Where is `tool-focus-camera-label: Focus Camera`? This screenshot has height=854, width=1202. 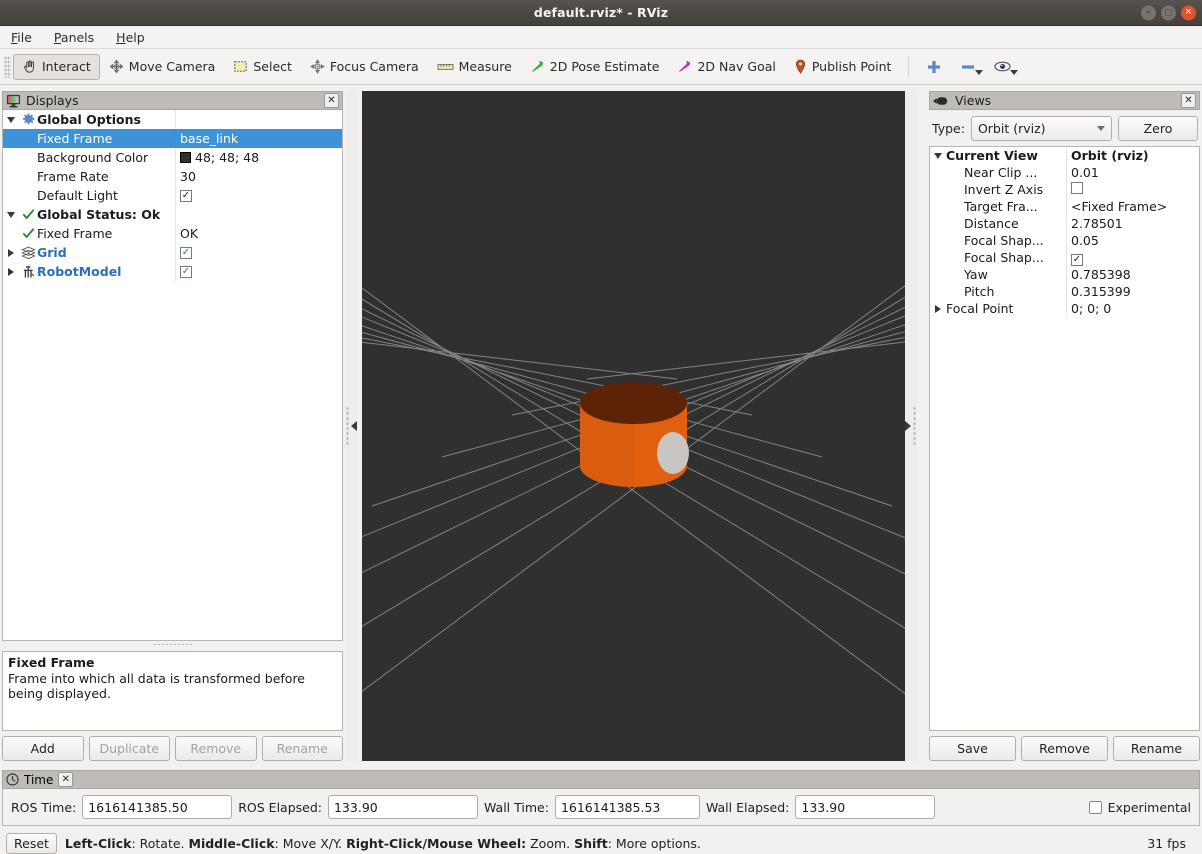
tool-focus-camera-label: Focus Camera is located at coordinates (374, 66).